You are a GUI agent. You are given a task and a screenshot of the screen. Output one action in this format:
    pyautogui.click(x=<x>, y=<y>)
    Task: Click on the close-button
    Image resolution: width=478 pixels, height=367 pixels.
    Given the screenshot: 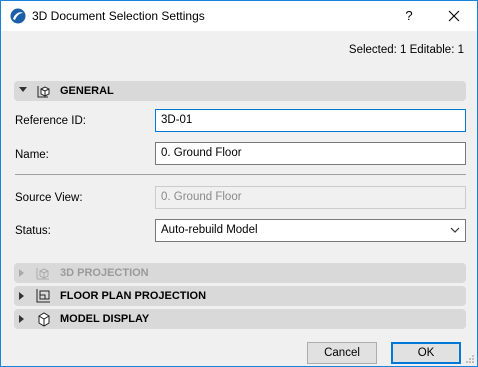 What is the action you would take?
    pyautogui.click(x=454, y=16)
    